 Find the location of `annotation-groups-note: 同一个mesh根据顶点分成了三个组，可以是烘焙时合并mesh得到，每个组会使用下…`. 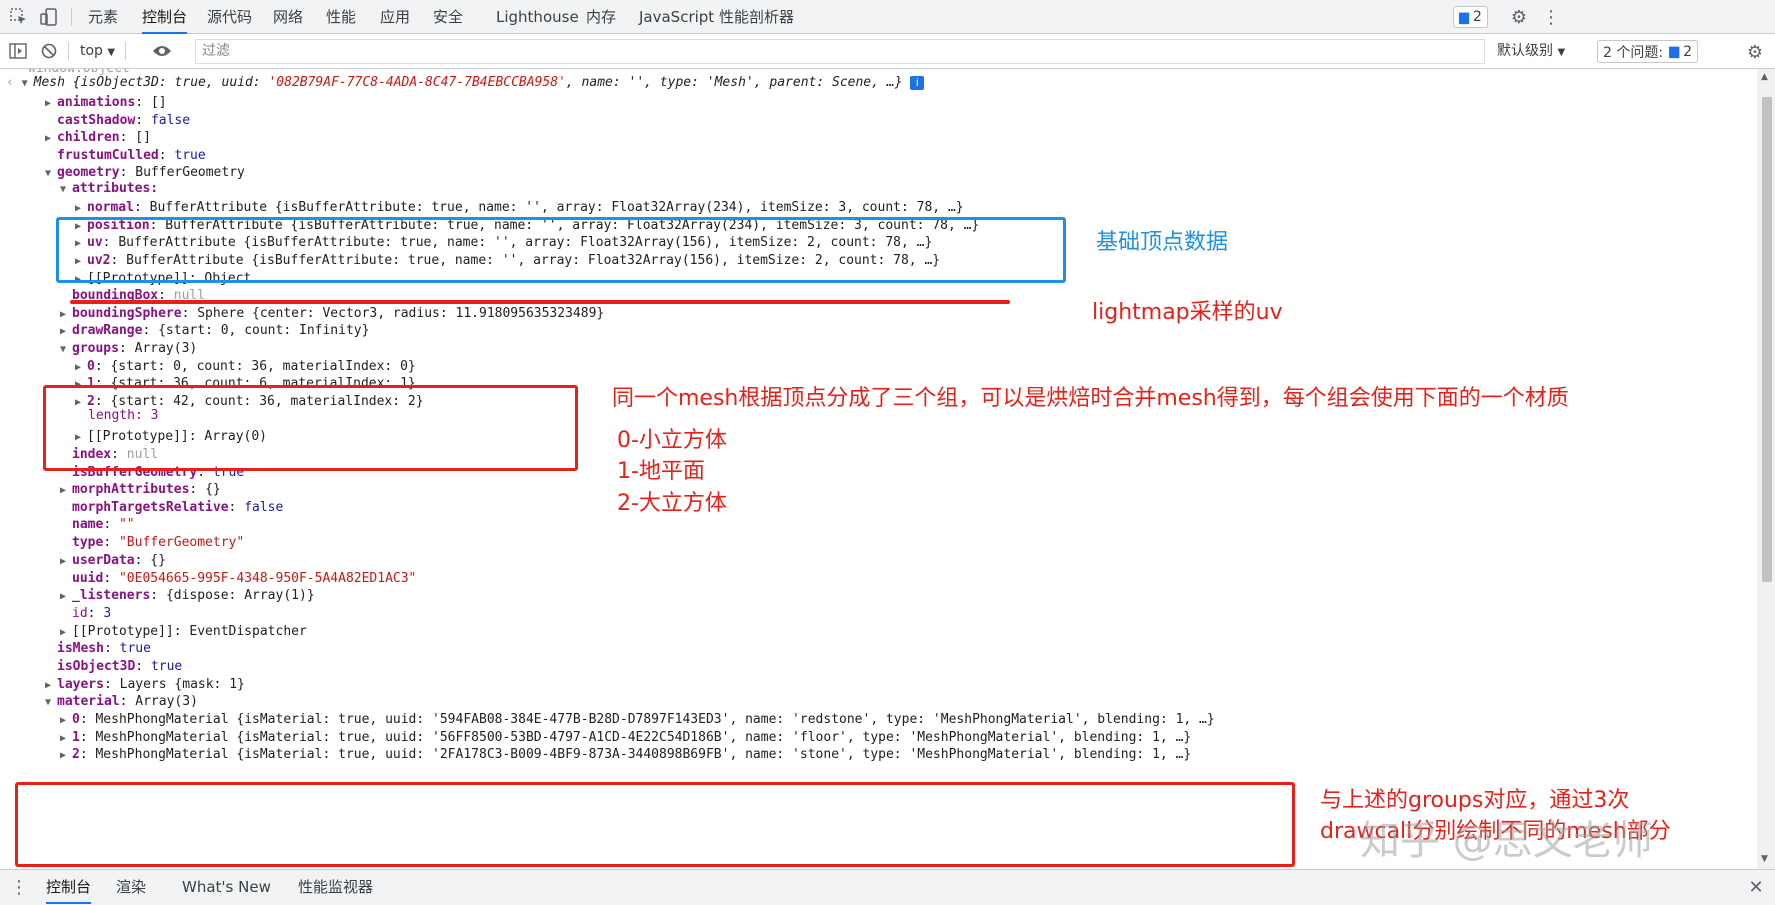

annotation-groups-note: 同一个mesh根据顶点分成了三个组，可以是烘焙时合并mesh得到，每个组会使用下… is located at coordinates (1090, 398).